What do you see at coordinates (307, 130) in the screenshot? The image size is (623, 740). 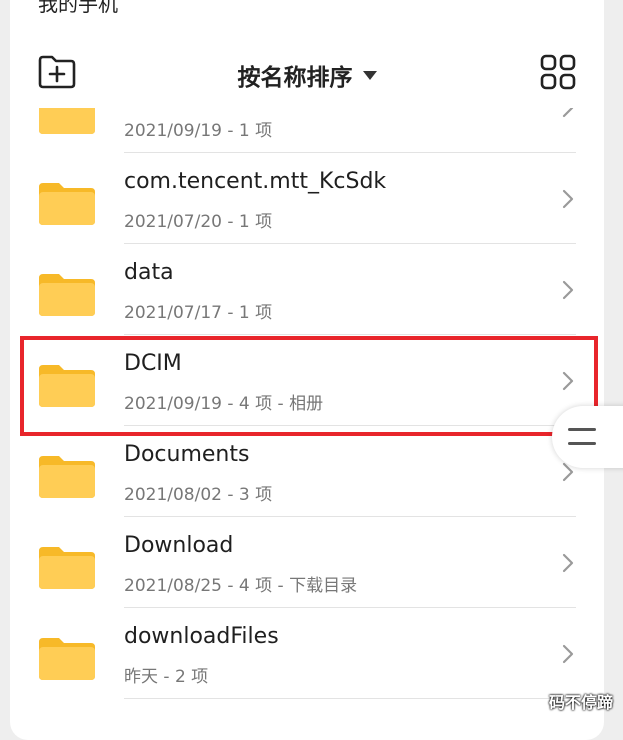 I see `list-item: 2021/09/19 - 1 项` at bounding box center [307, 130].